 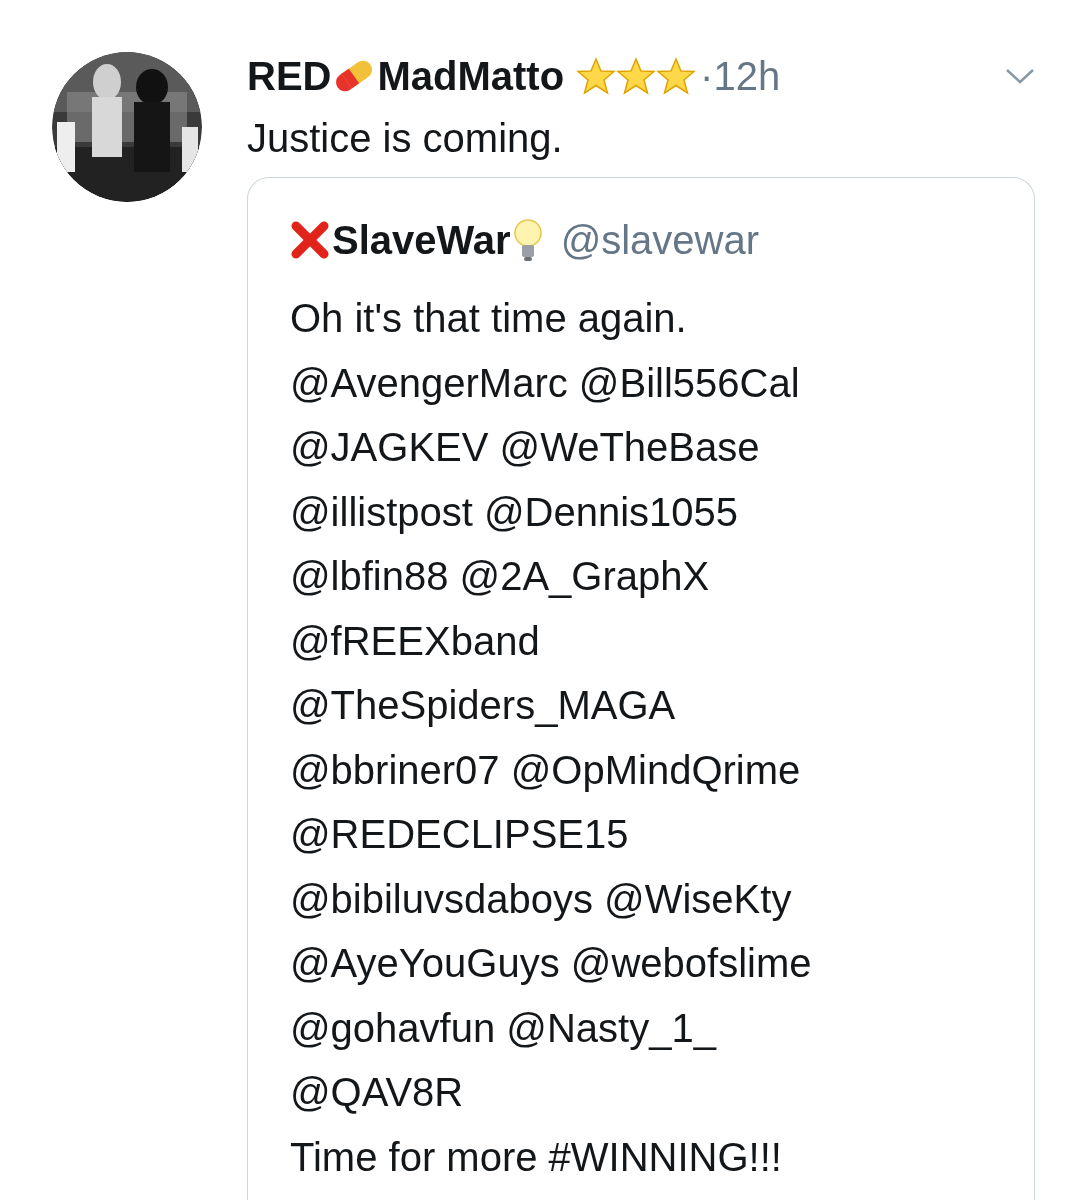 What do you see at coordinates (546, 770) in the screenshot?
I see `tweet-text-line: @bbriner07 @OpMindQrime` at bounding box center [546, 770].